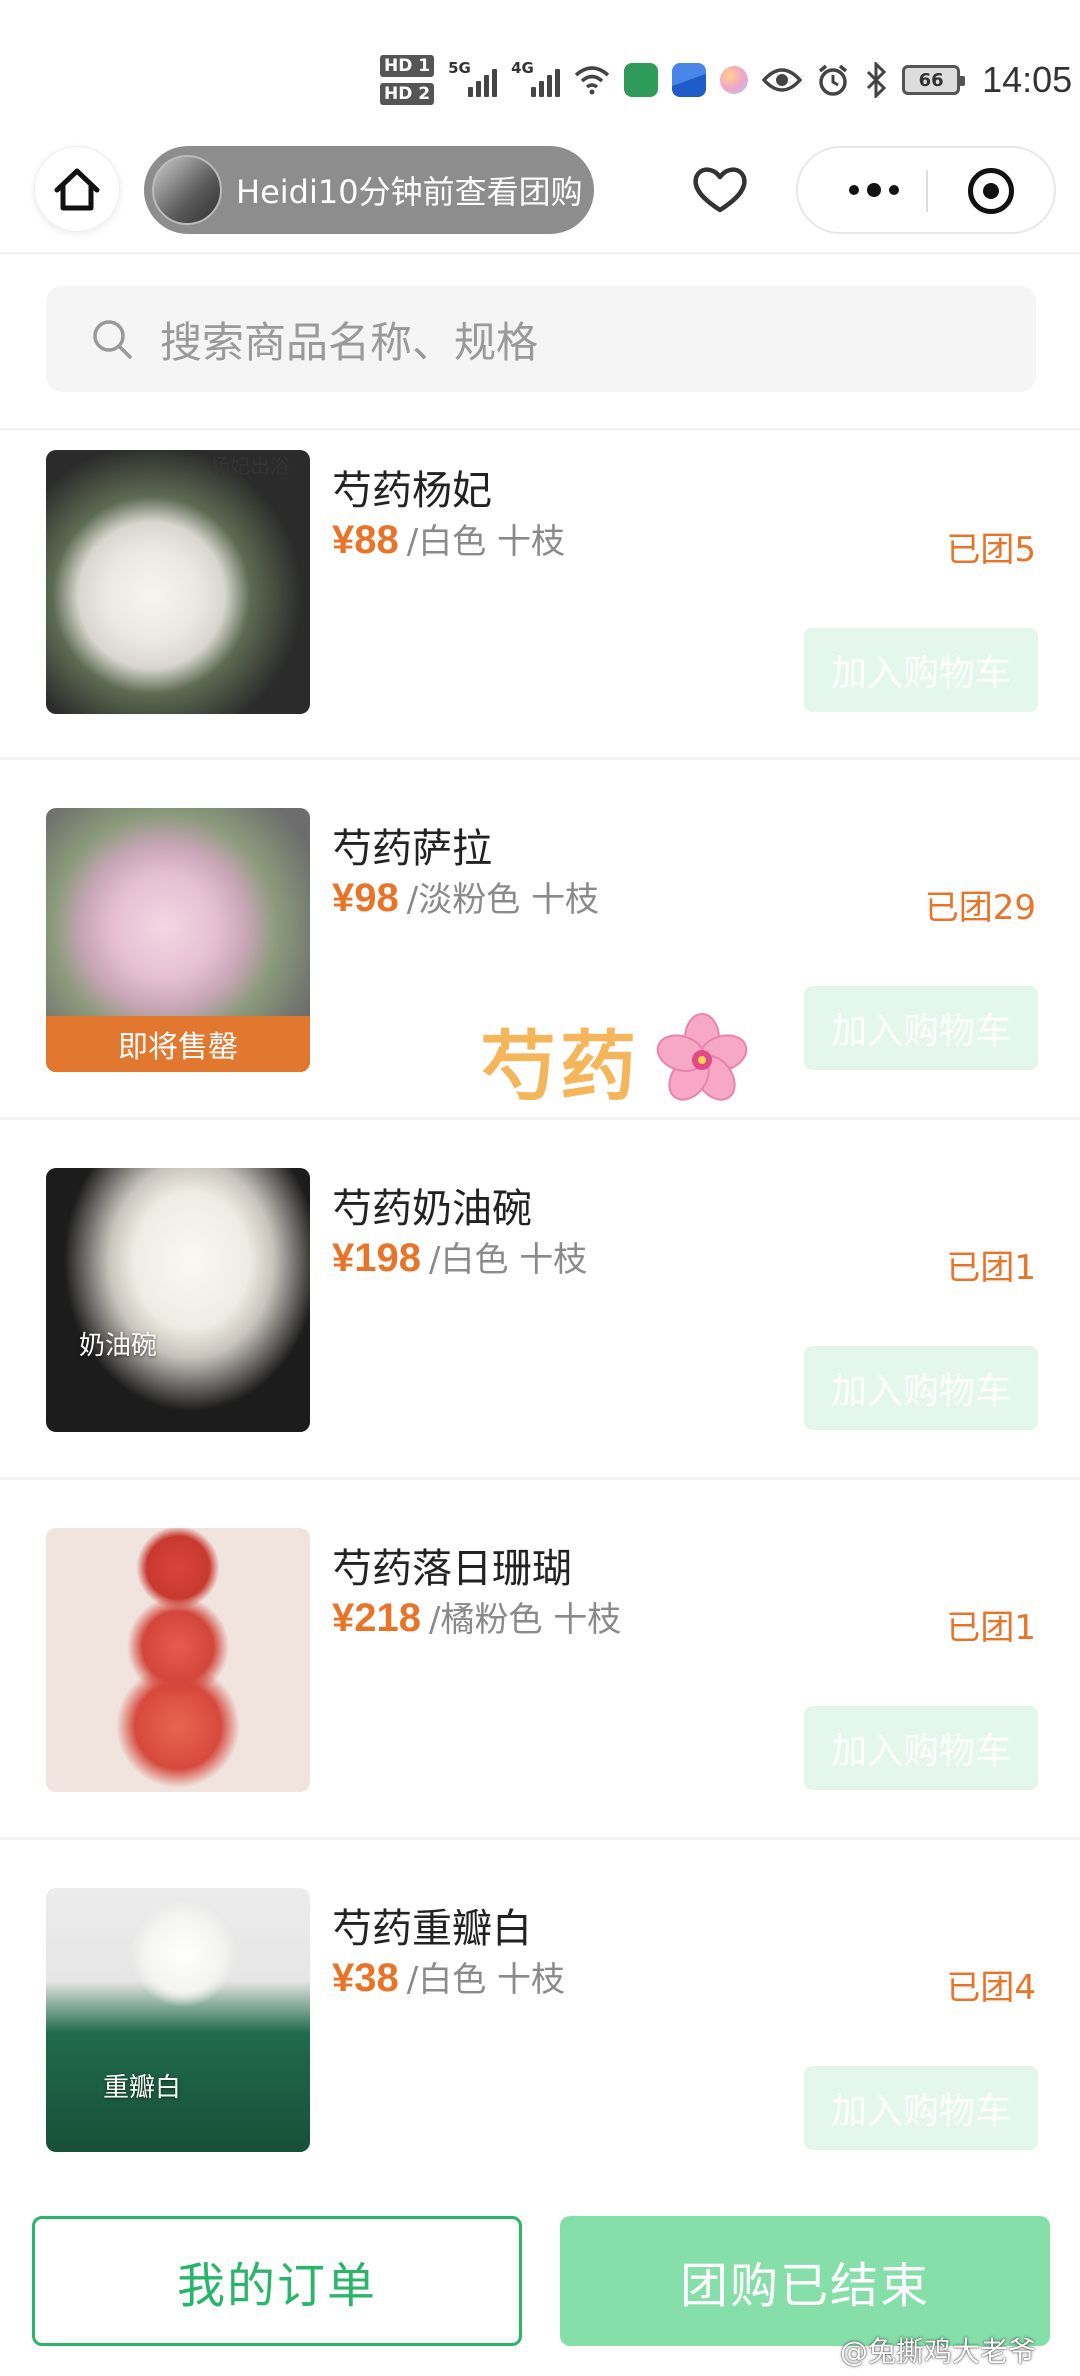 This screenshot has height=2376, width=1080. Describe the element at coordinates (833, 80) in the screenshot. I see `alarm-icon` at that location.